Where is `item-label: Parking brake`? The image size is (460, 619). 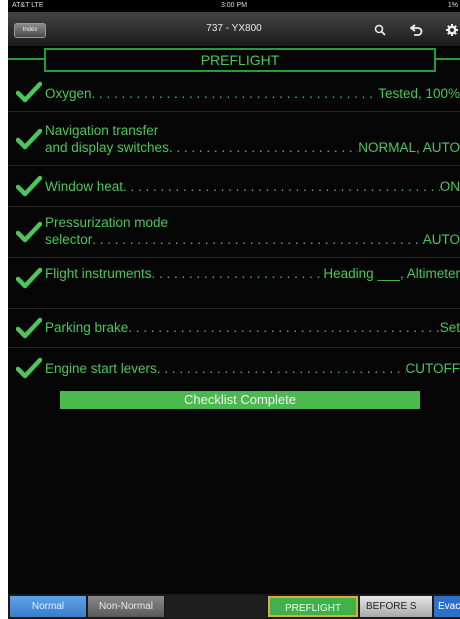 item-label: Parking brake is located at coordinates (87, 327).